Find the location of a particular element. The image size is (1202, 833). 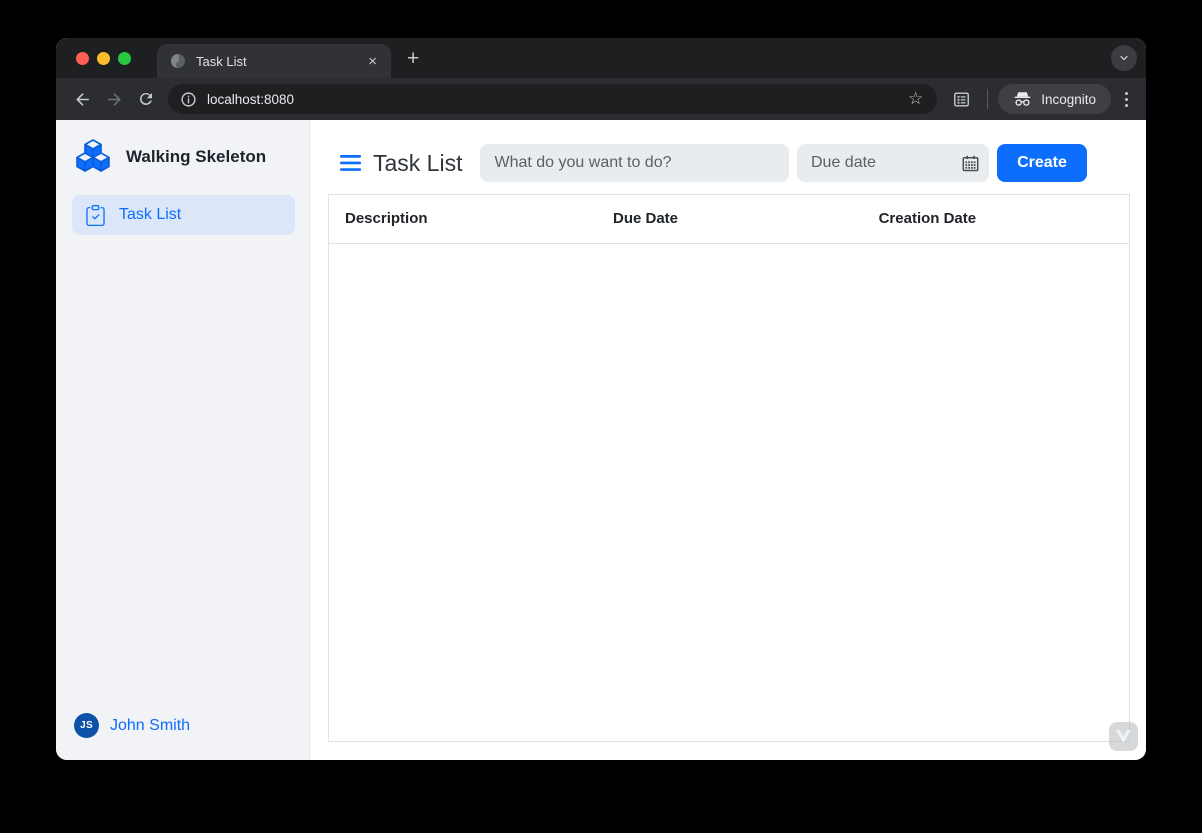

vue-devtools-button is located at coordinates (1123, 736).